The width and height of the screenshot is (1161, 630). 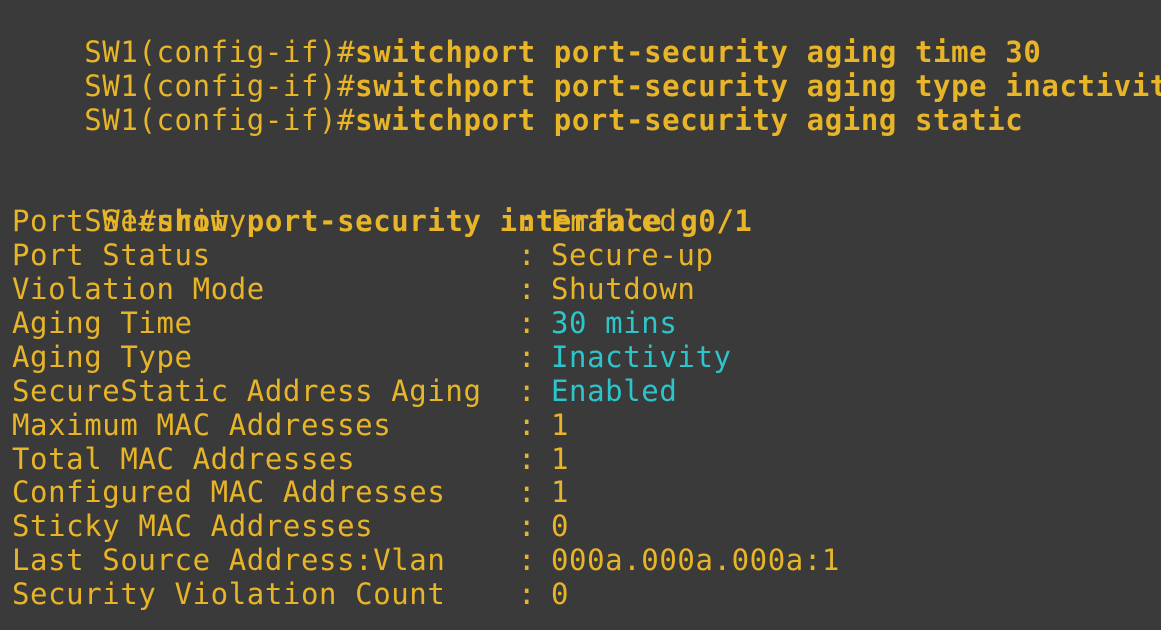 I want to click on output-row: Aging Type: Inactivity, so click(x=586, y=357).